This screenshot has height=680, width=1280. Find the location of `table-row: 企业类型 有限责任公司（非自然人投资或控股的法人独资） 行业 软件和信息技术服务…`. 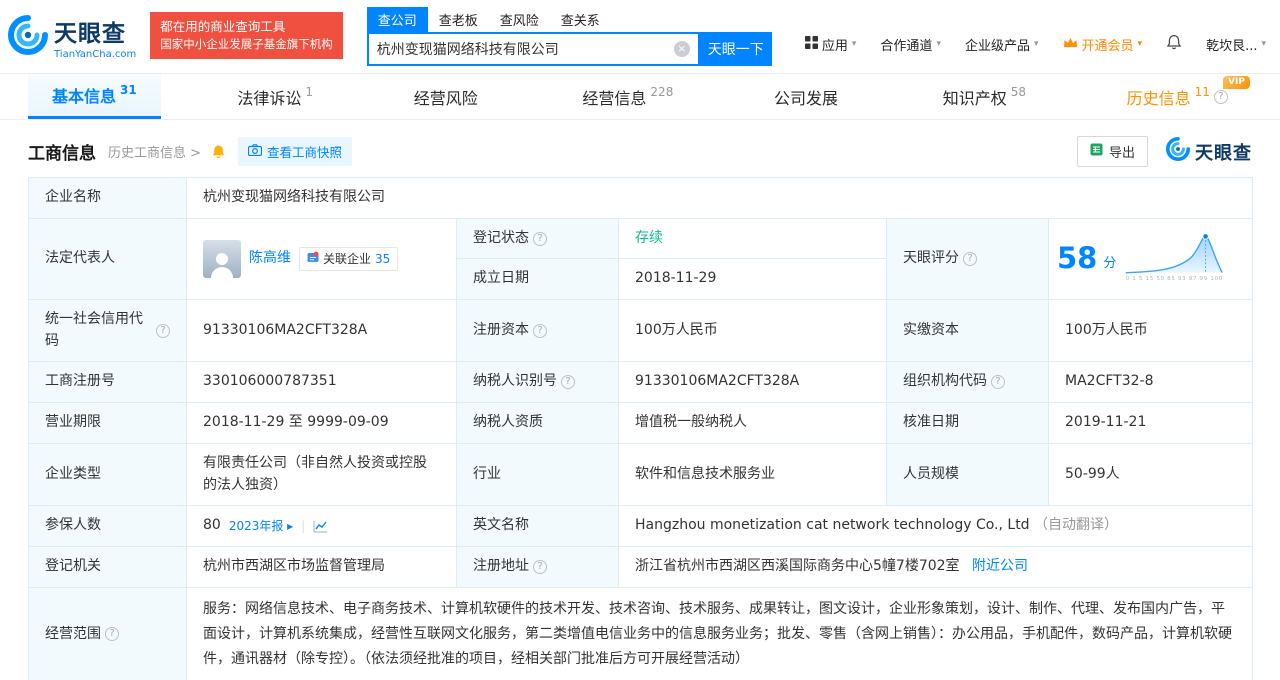

table-row: 企业类型 有限责任公司（非自然人投资或控股的法人独资） 行业 软件和信息技术服务… is located at coordinates (640, 474).